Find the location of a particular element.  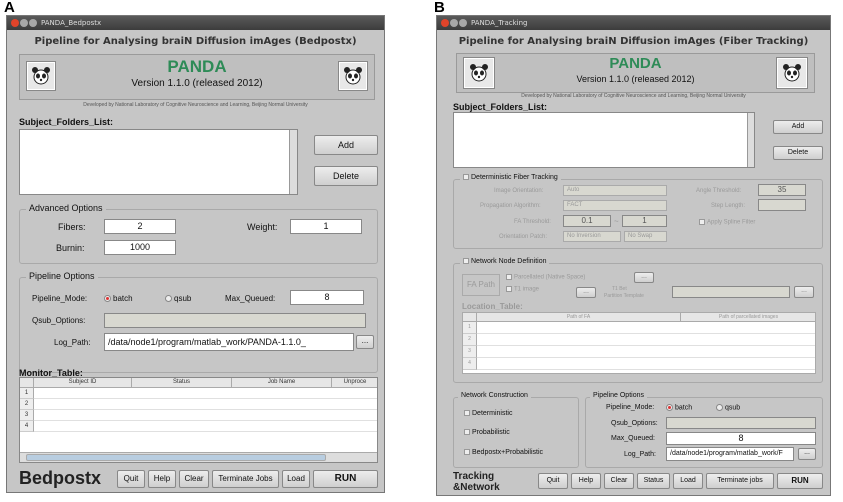

horizontal-scrollbar is located at coordinates (198, 457).